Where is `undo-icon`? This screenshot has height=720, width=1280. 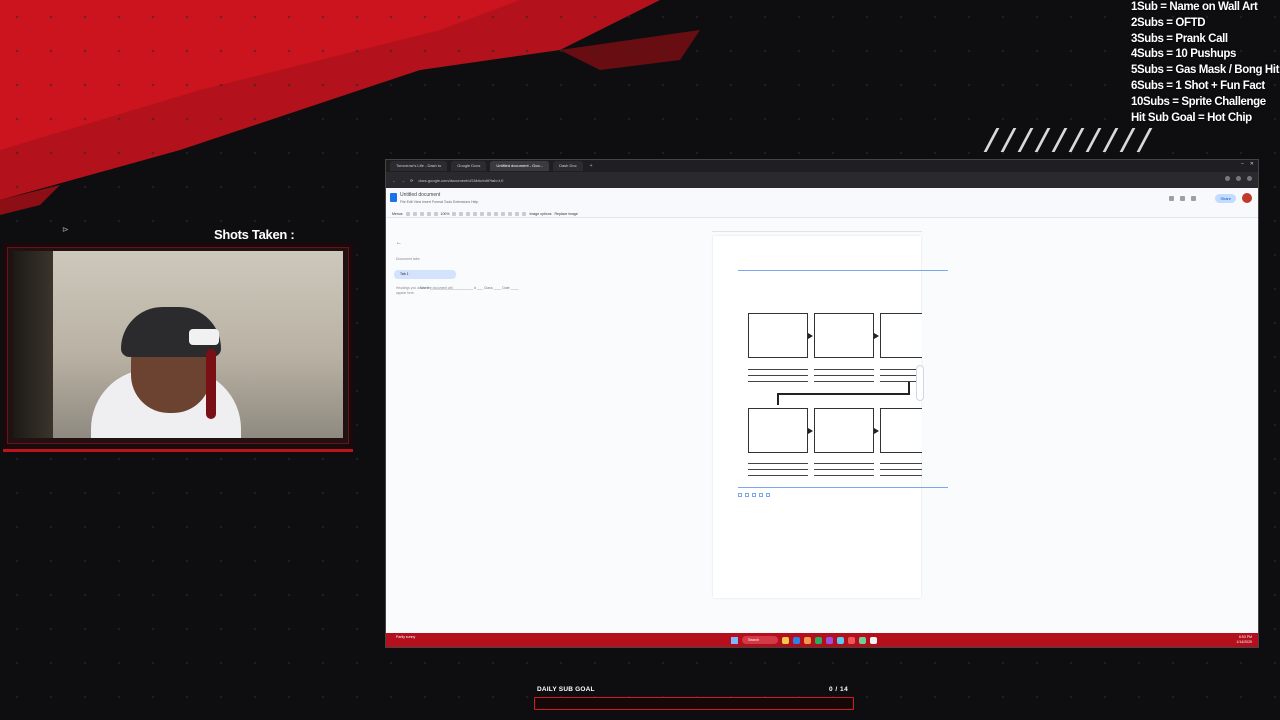 undo-icon is located at coordinates (407, 214).